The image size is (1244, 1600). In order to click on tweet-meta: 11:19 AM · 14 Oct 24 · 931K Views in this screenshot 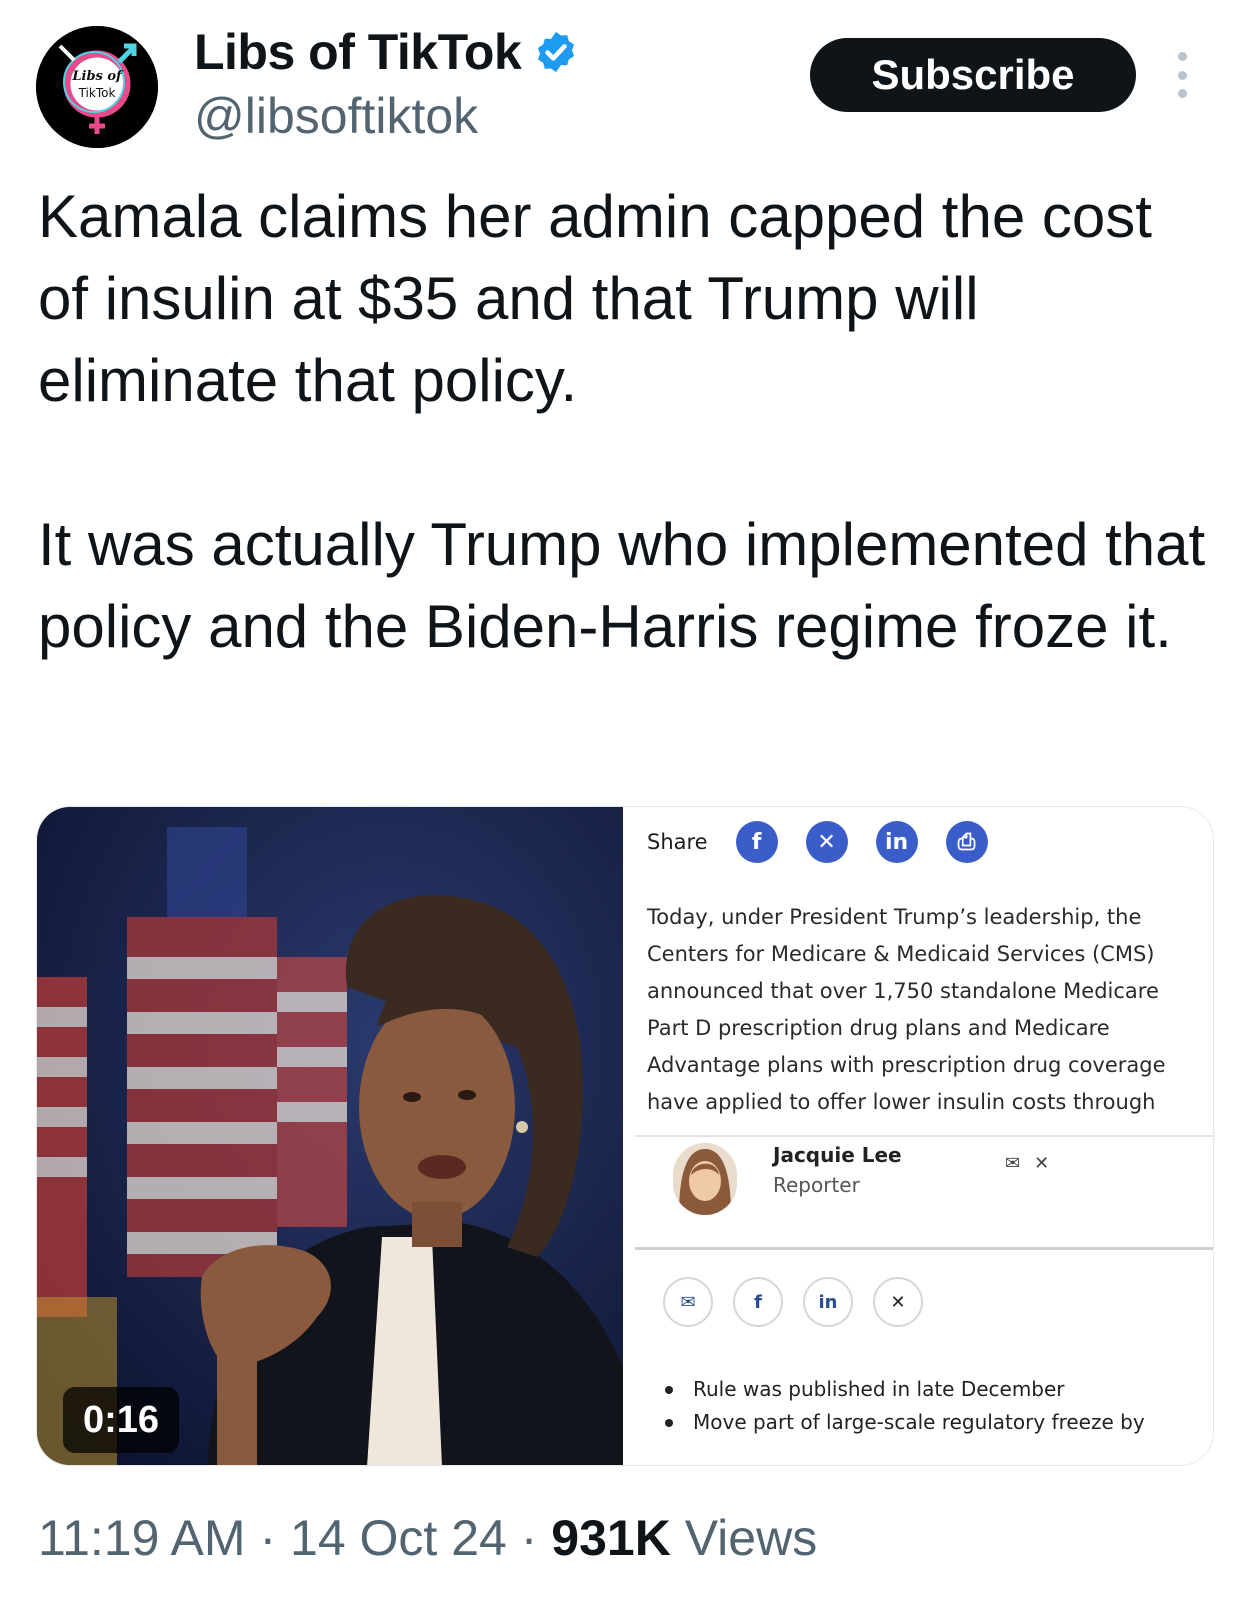, I will do `click(427, 1538)`.